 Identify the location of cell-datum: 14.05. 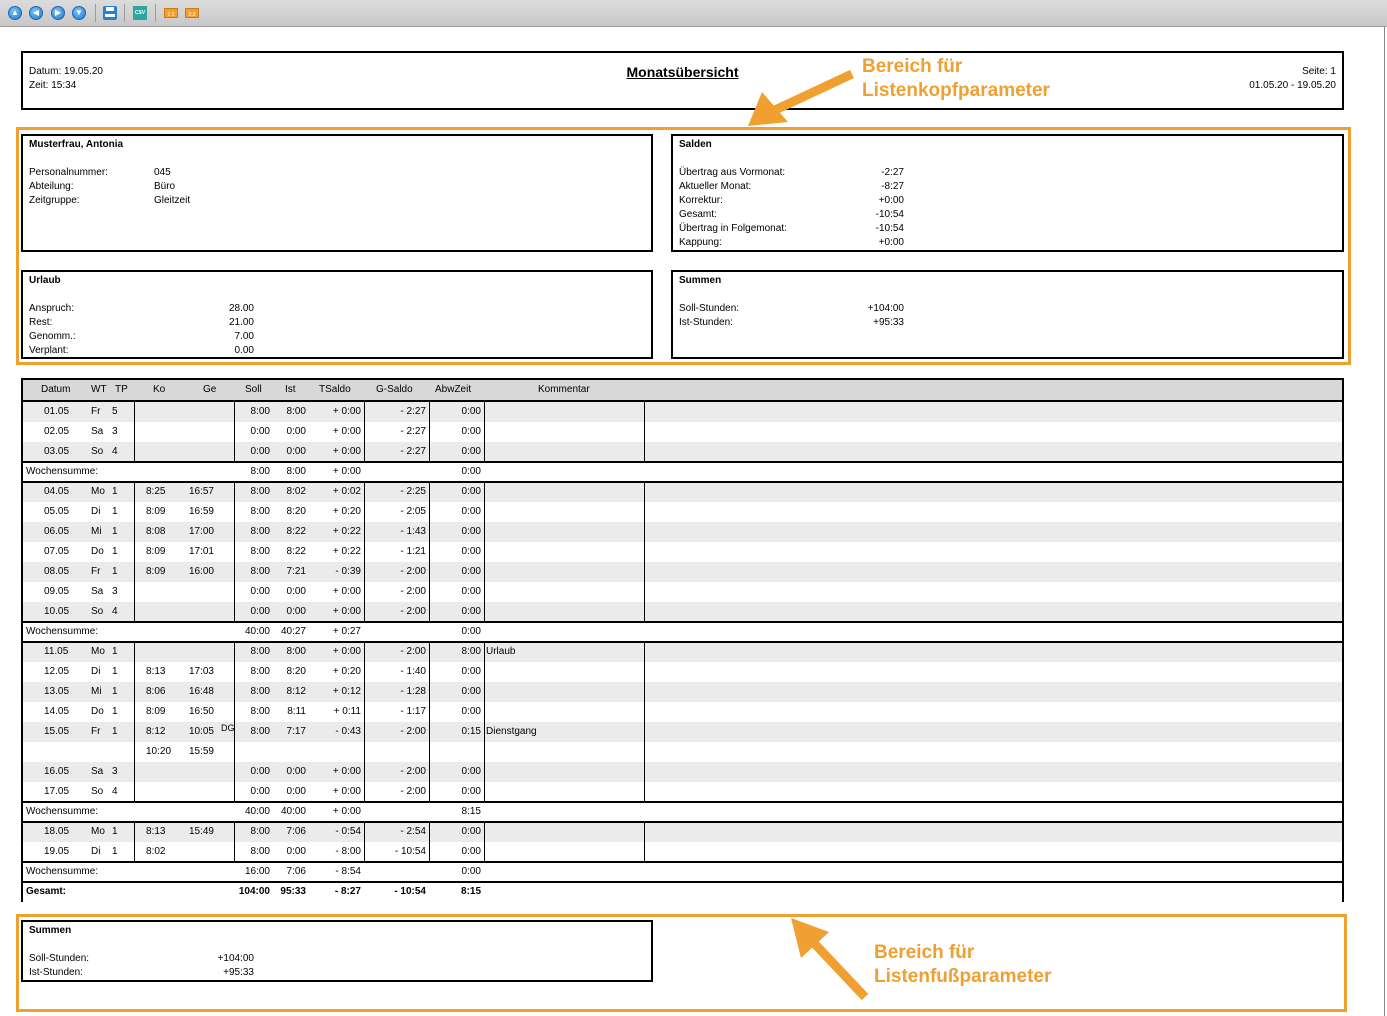
(57, 711).